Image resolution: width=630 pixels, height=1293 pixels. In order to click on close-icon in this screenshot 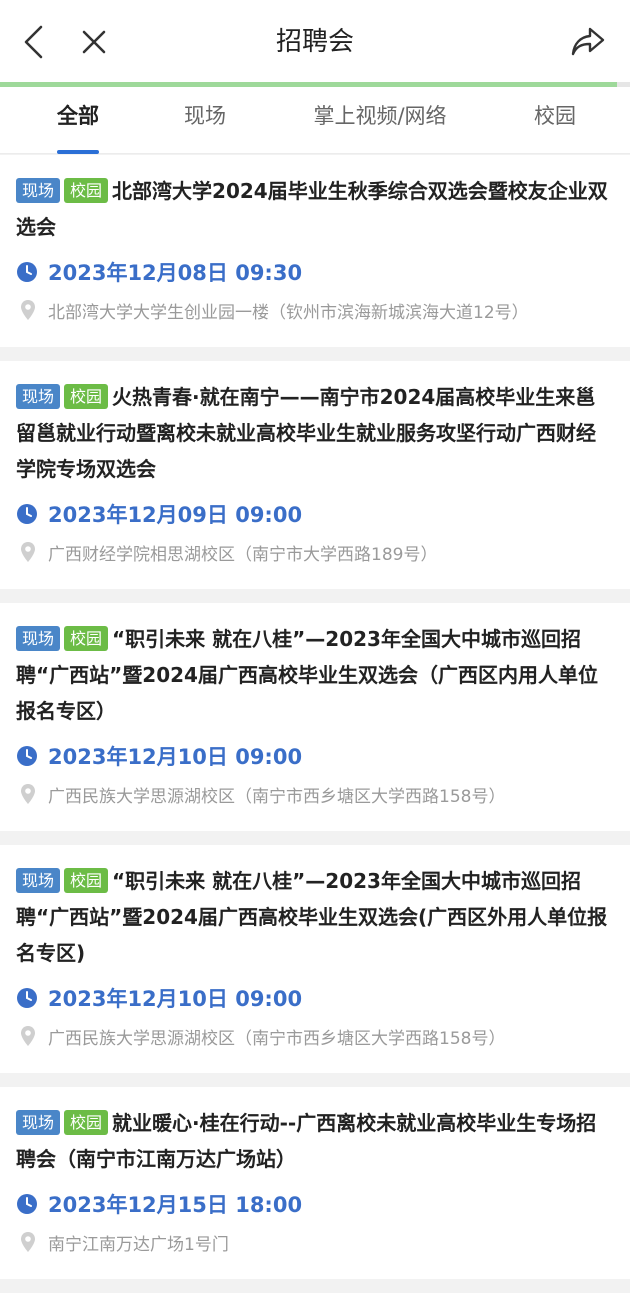, I will do `click(94, 42)`.